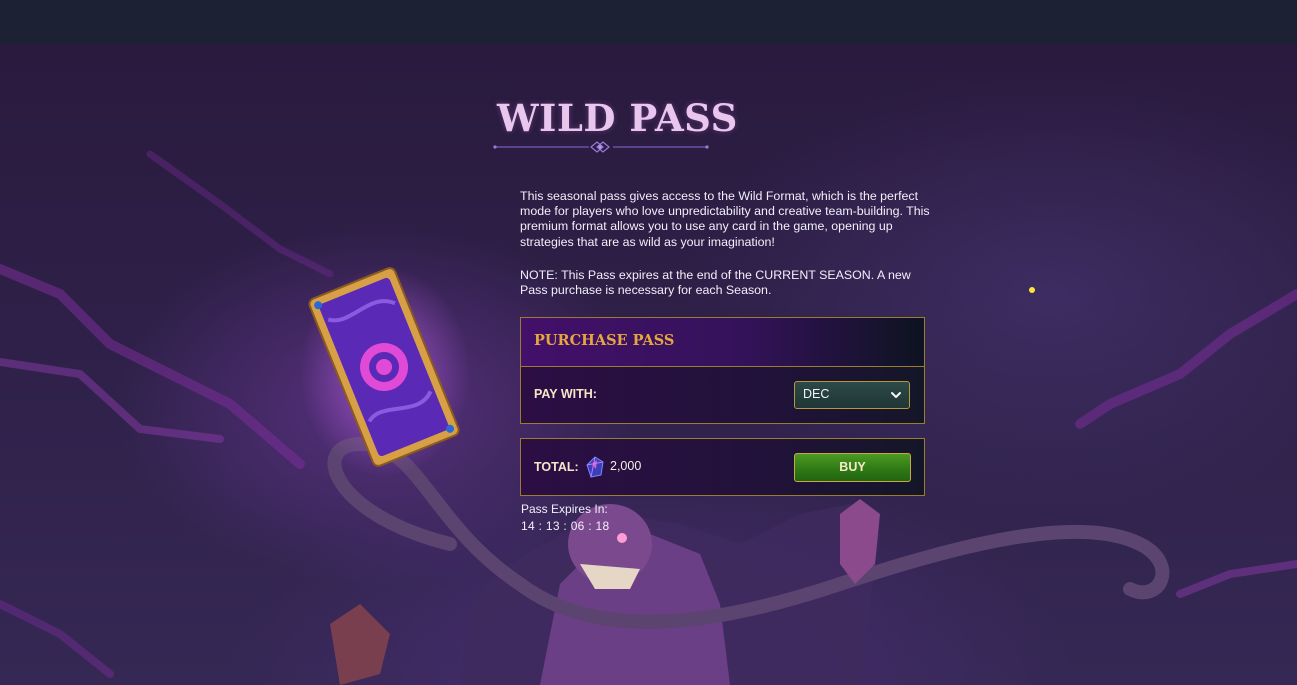 The height and width of the screenshot is (685, 1297). Describe the element at coordinates (896, 395) in the screenshot. I see `chevron-down-icon` at that location.